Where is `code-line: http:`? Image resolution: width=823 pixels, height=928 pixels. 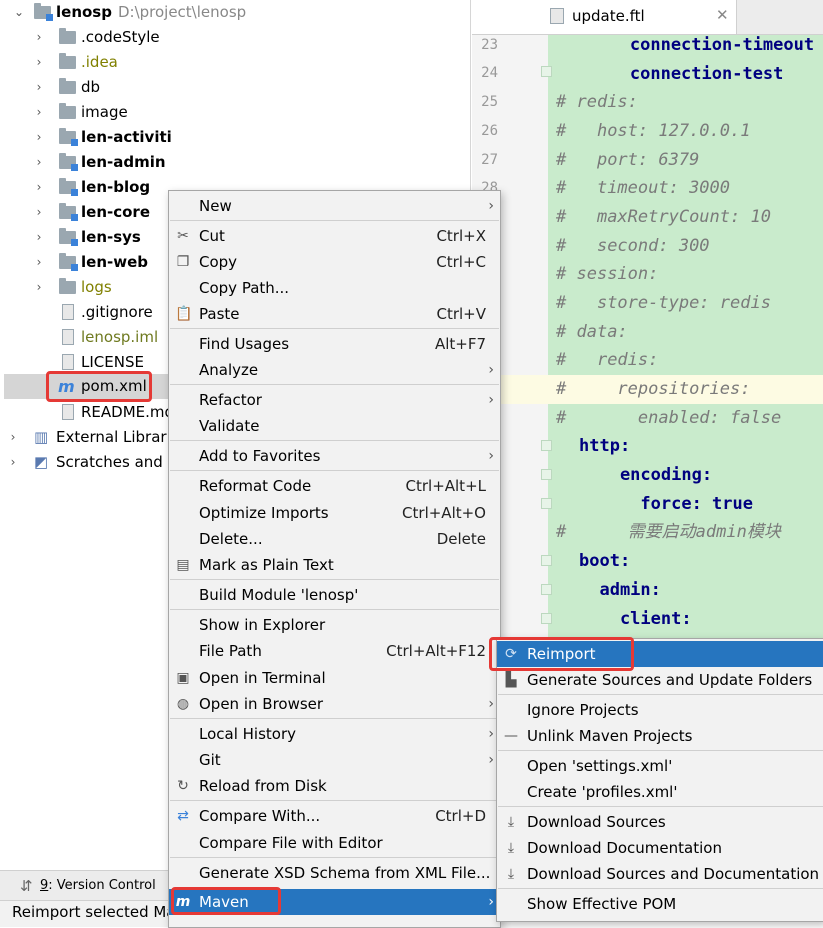
code-line: http: is located at coordinates (605, 446).